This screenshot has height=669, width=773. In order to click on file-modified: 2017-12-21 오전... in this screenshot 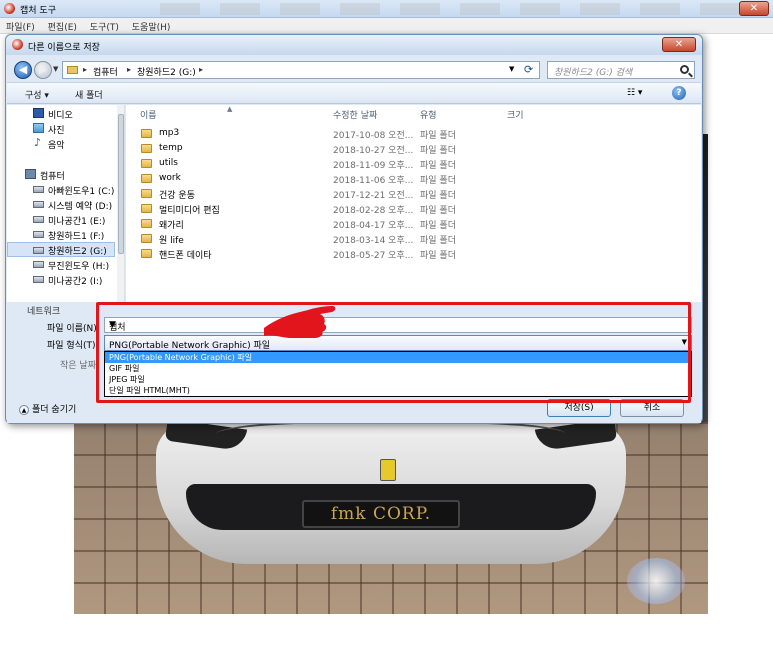, I will do `click(373, 196)`.